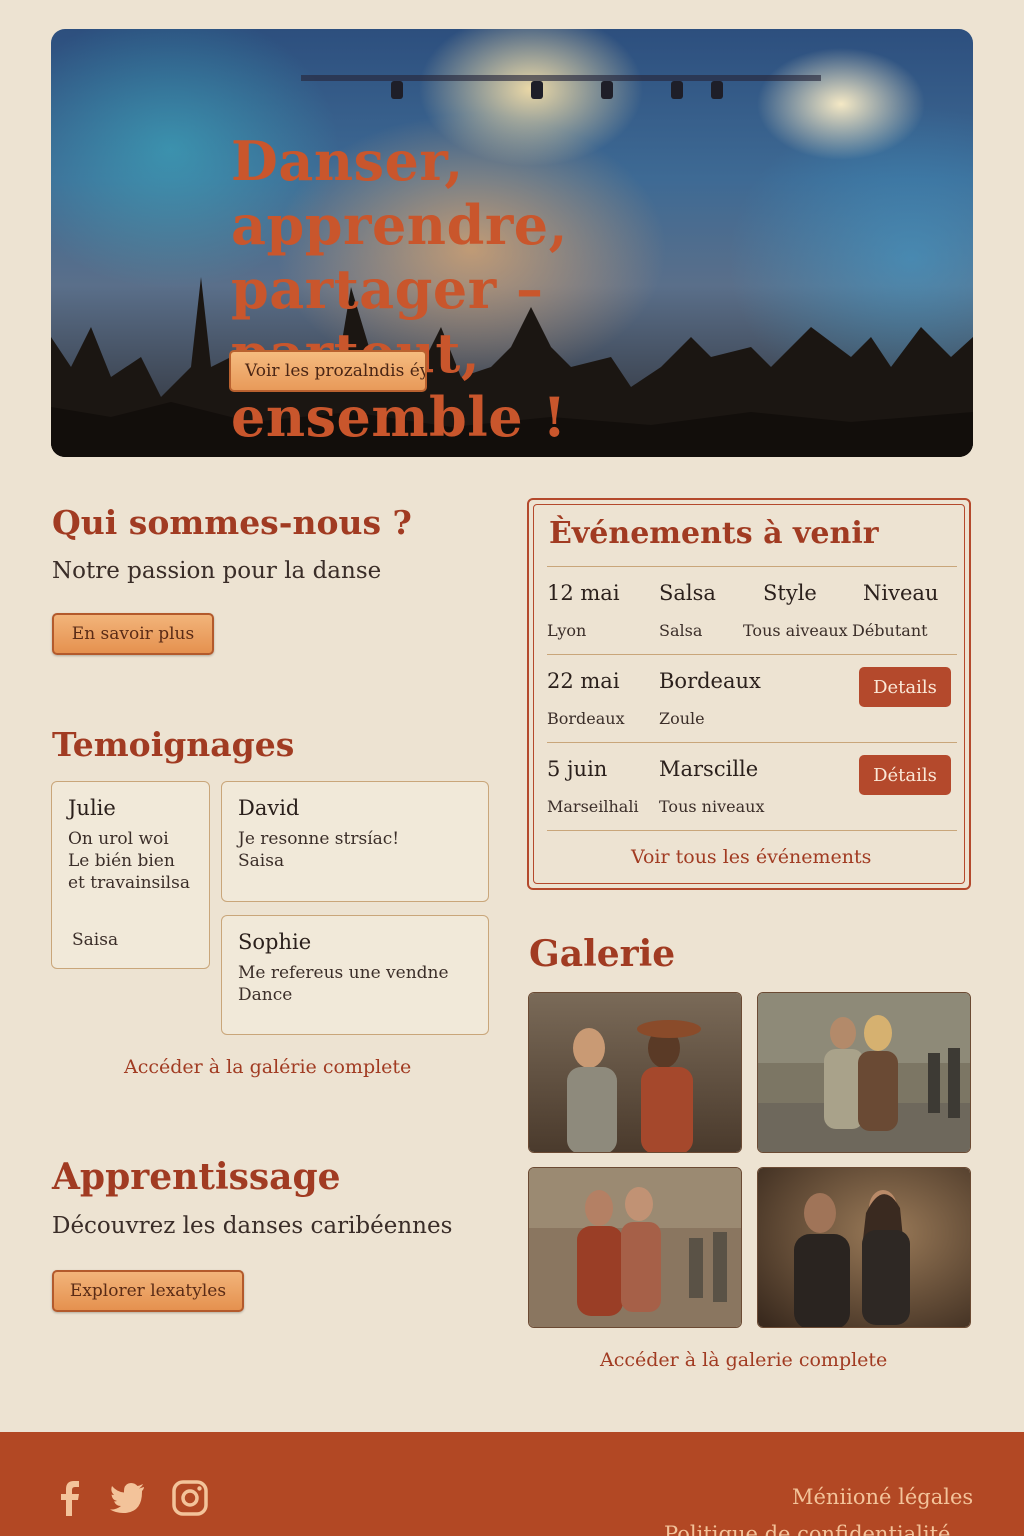  I want to click on about-subtitle: Notre passion pour la danse, so click(217, 571).